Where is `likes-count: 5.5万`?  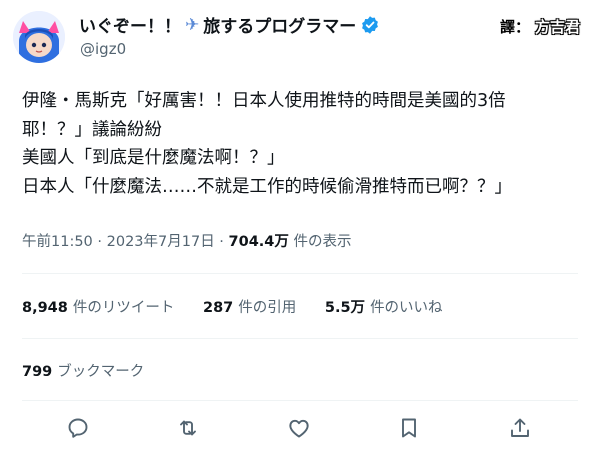
likes-count: 5.5万 is located at coordinates (345, 308).